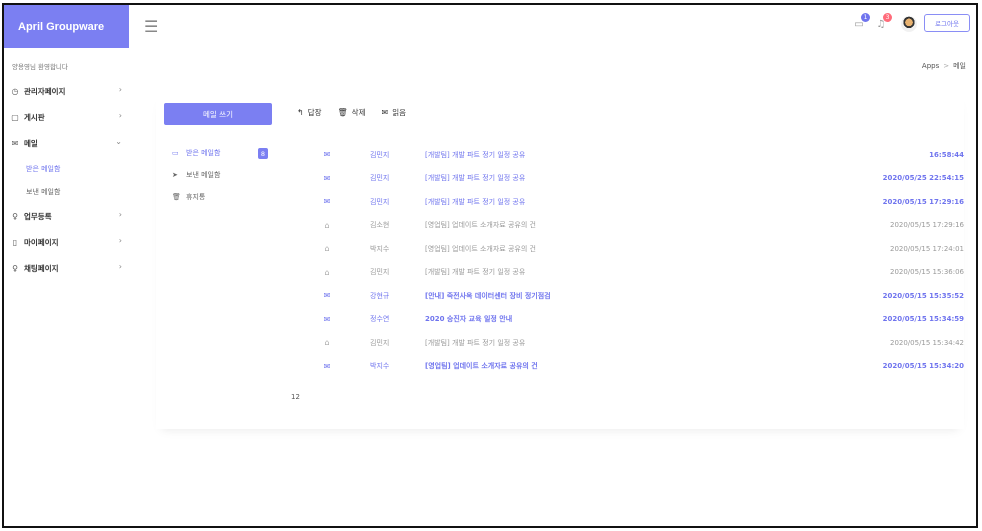 This screenshot has height=531, width=982. Describe the element at coordinates (923, 178) in the screenshot. I see `mail-date: 2020/05/25 22:54:15` at that location.